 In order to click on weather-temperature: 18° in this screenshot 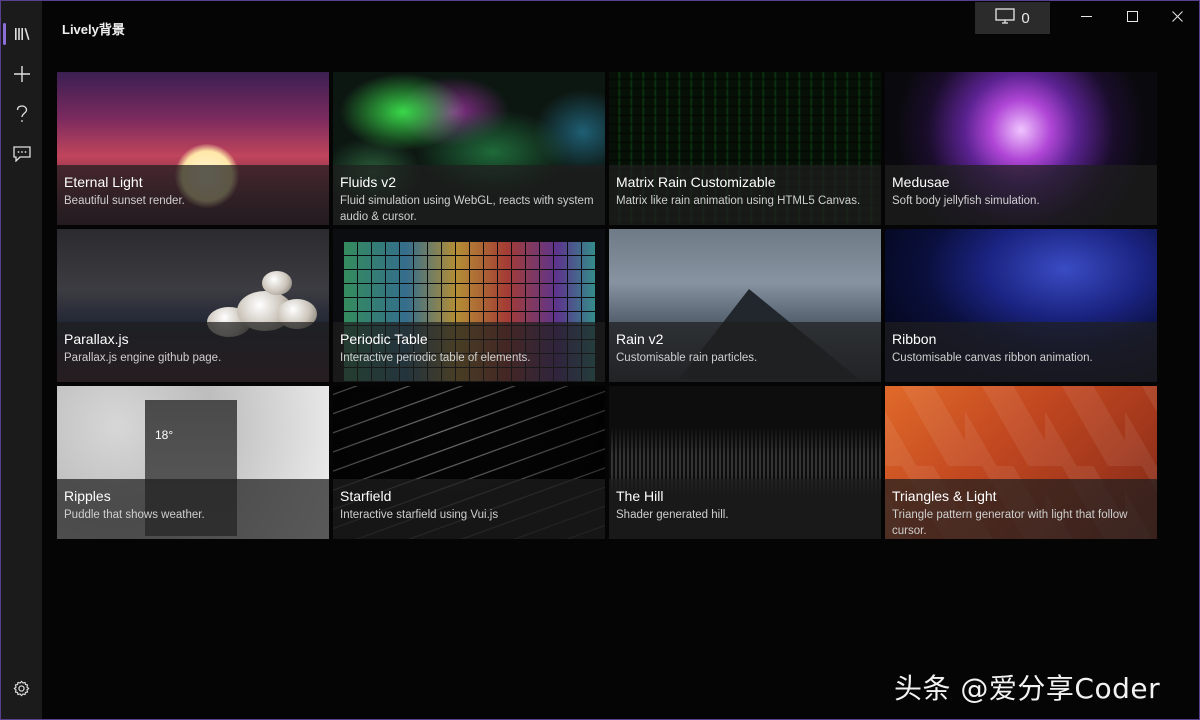, I will do `click(164, 435)`.